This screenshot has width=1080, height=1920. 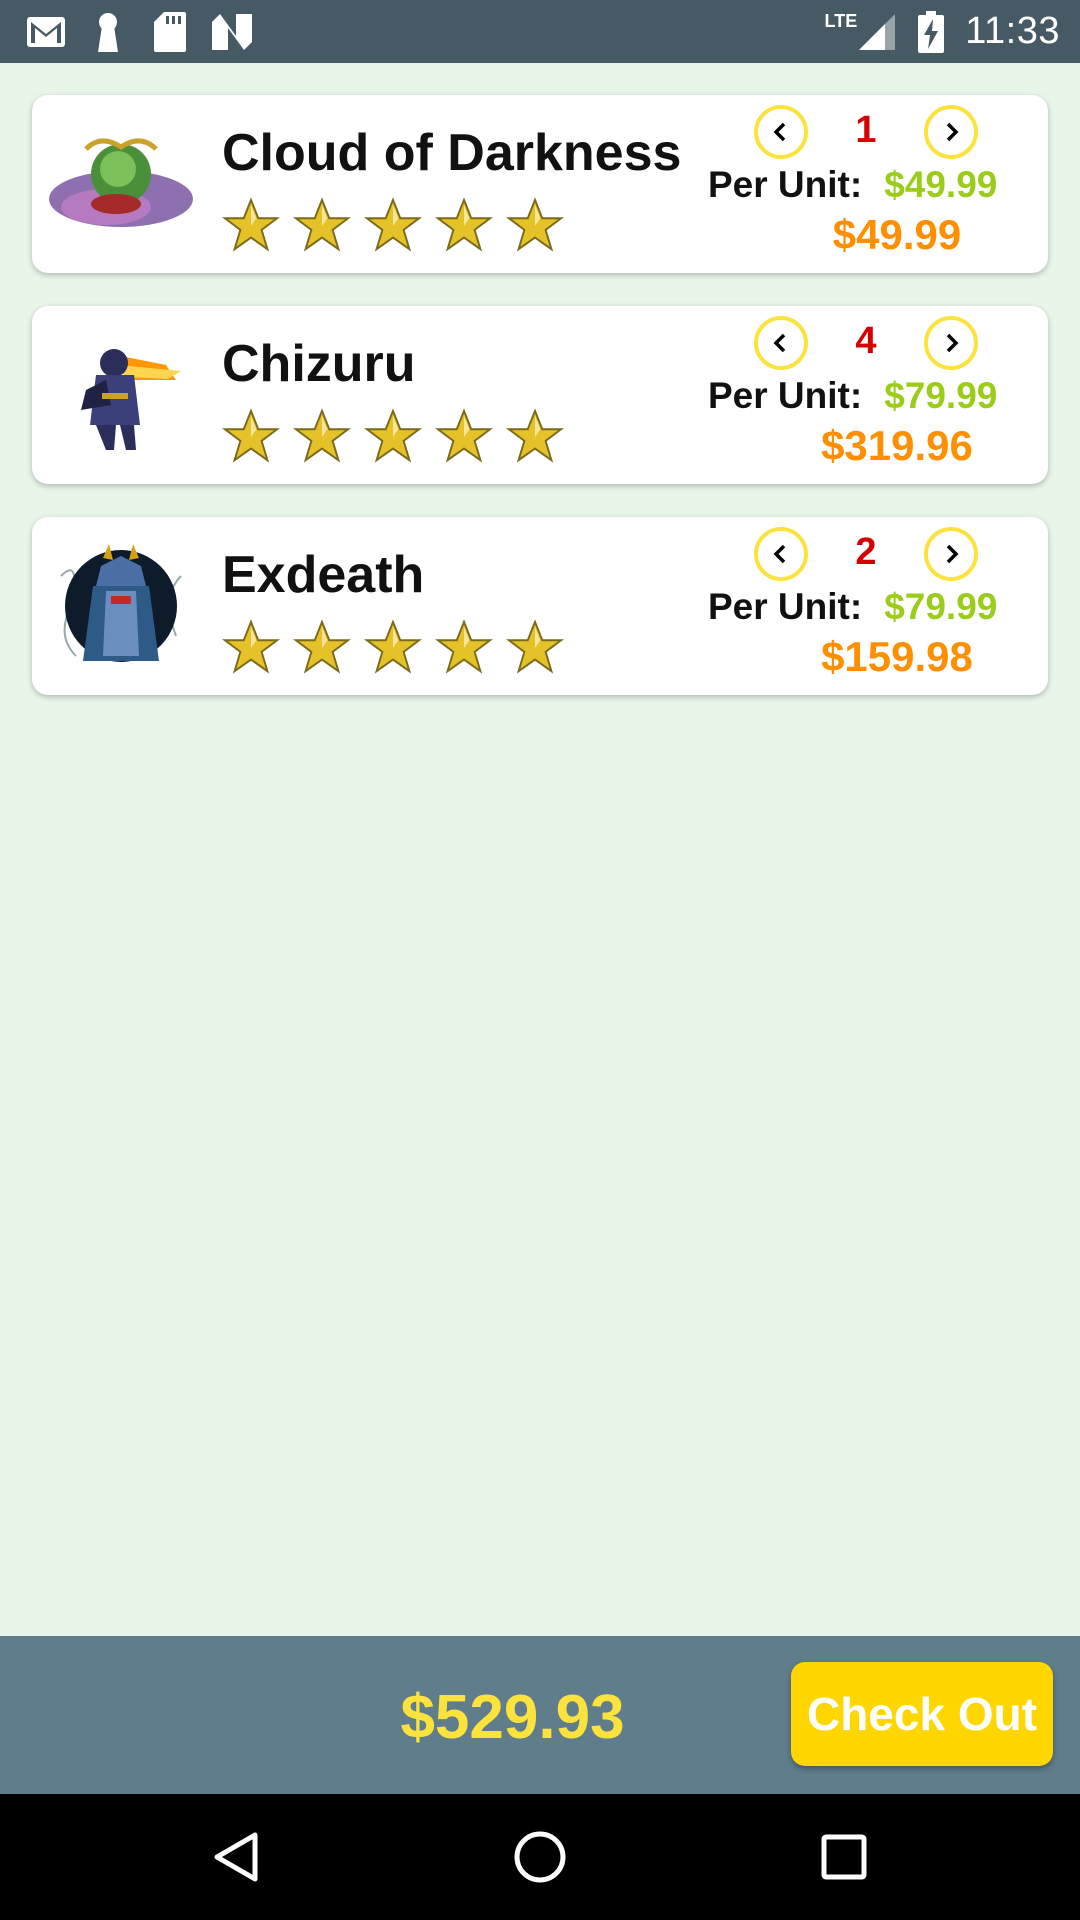 I want to click on checkout-bar: $529.93 Check Out, so click(x=540, y=1715).